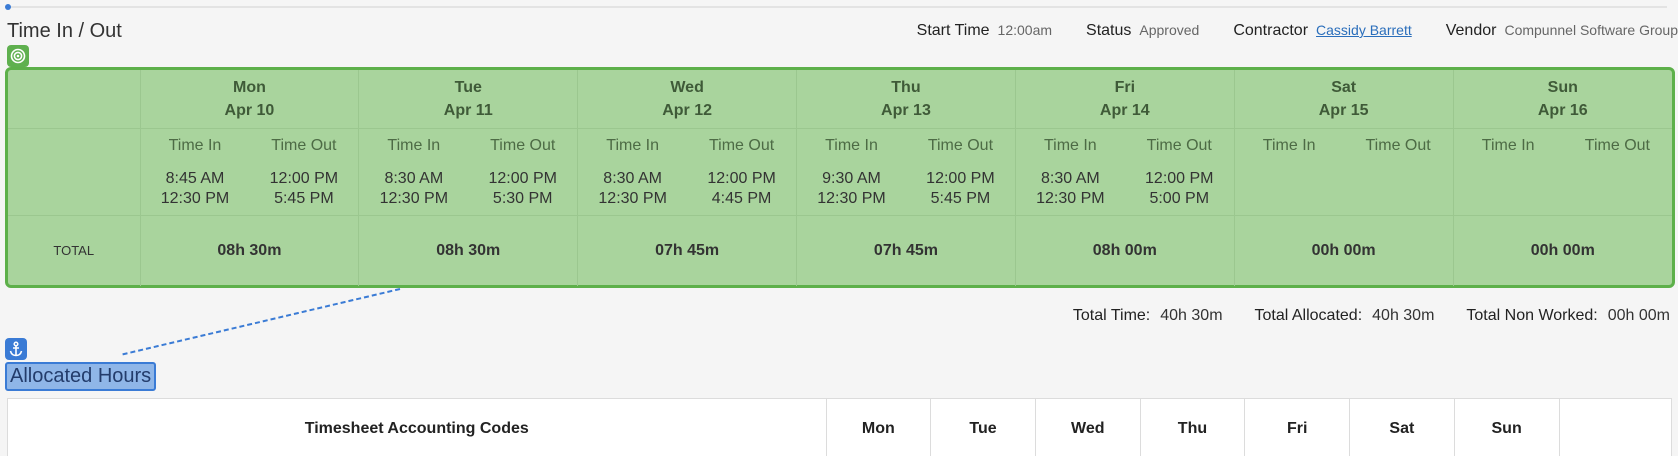  What do you see at coordinates (1111, 315) in the screenshot?
I see `total-time-label: Total Time:` at bounding box center [1111, 315].